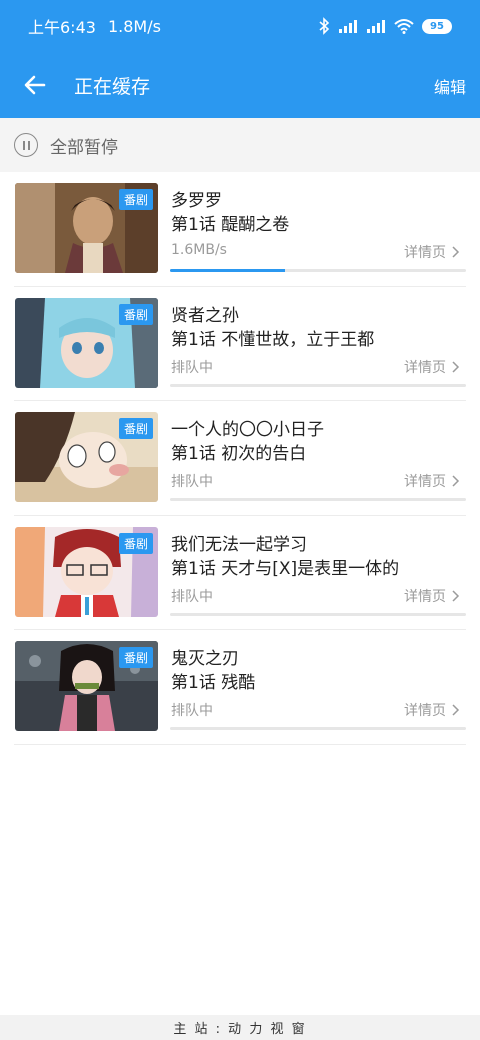 This screenshot has width=480, height=1040. I want to click on anime-title: 我们无法一起学习, so click(239, 544).